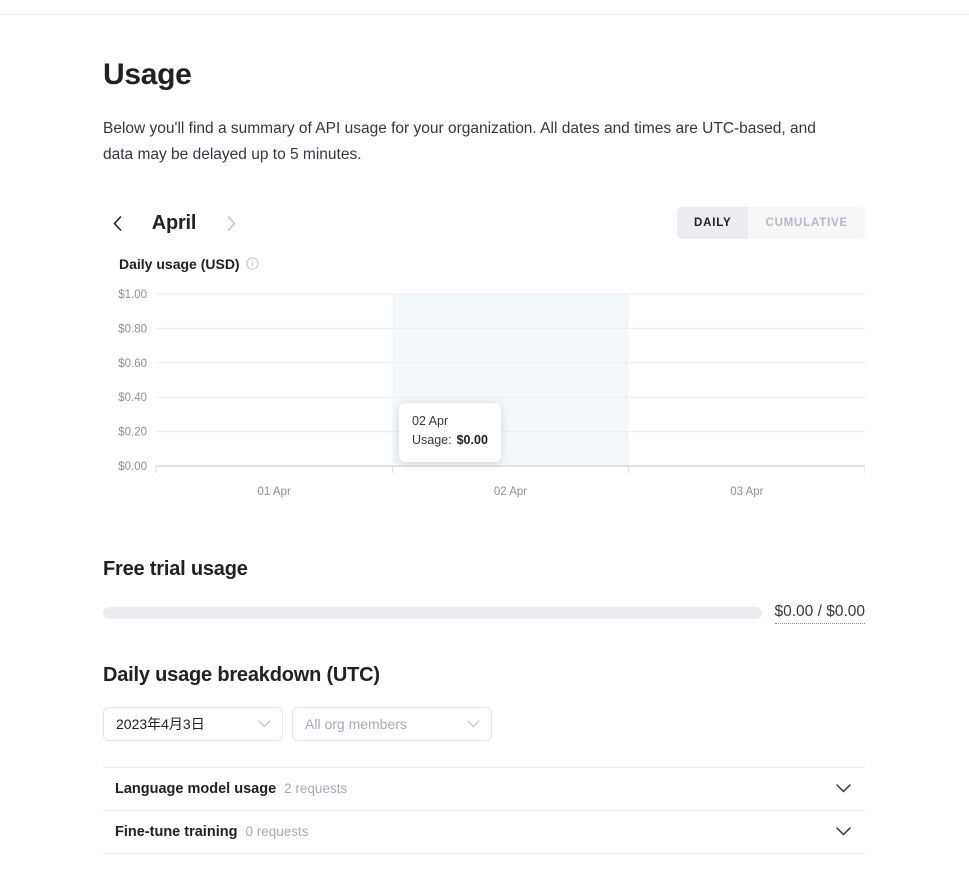 The width and height of the screenshot is (969, 888). I want to click on date-select-value: 2023年4月3日, so click(160, 723).